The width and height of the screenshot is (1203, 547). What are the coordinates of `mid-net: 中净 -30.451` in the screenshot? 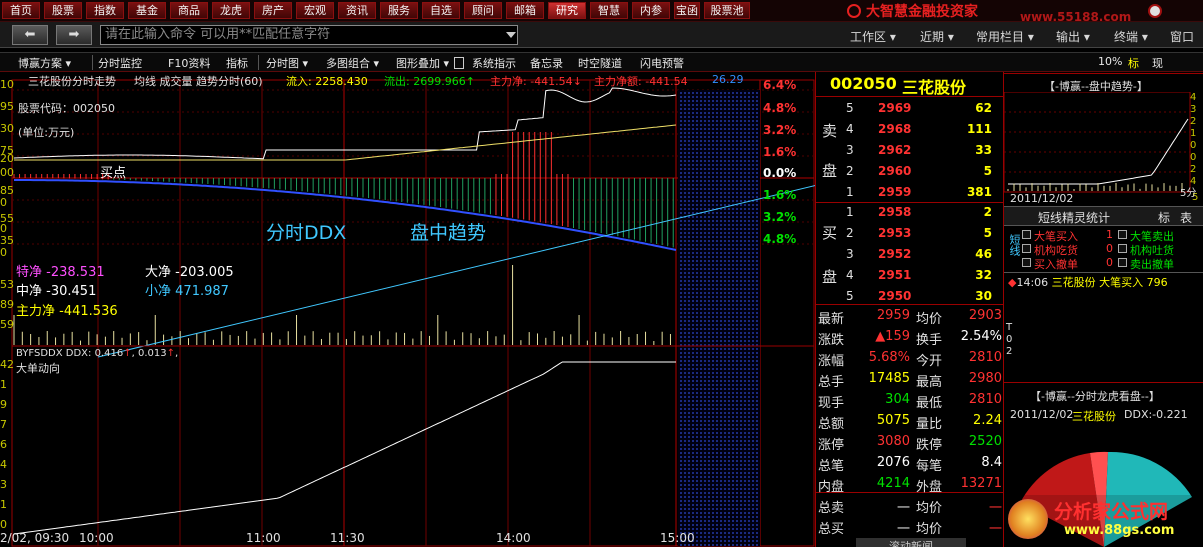 It's located at (56, 291).